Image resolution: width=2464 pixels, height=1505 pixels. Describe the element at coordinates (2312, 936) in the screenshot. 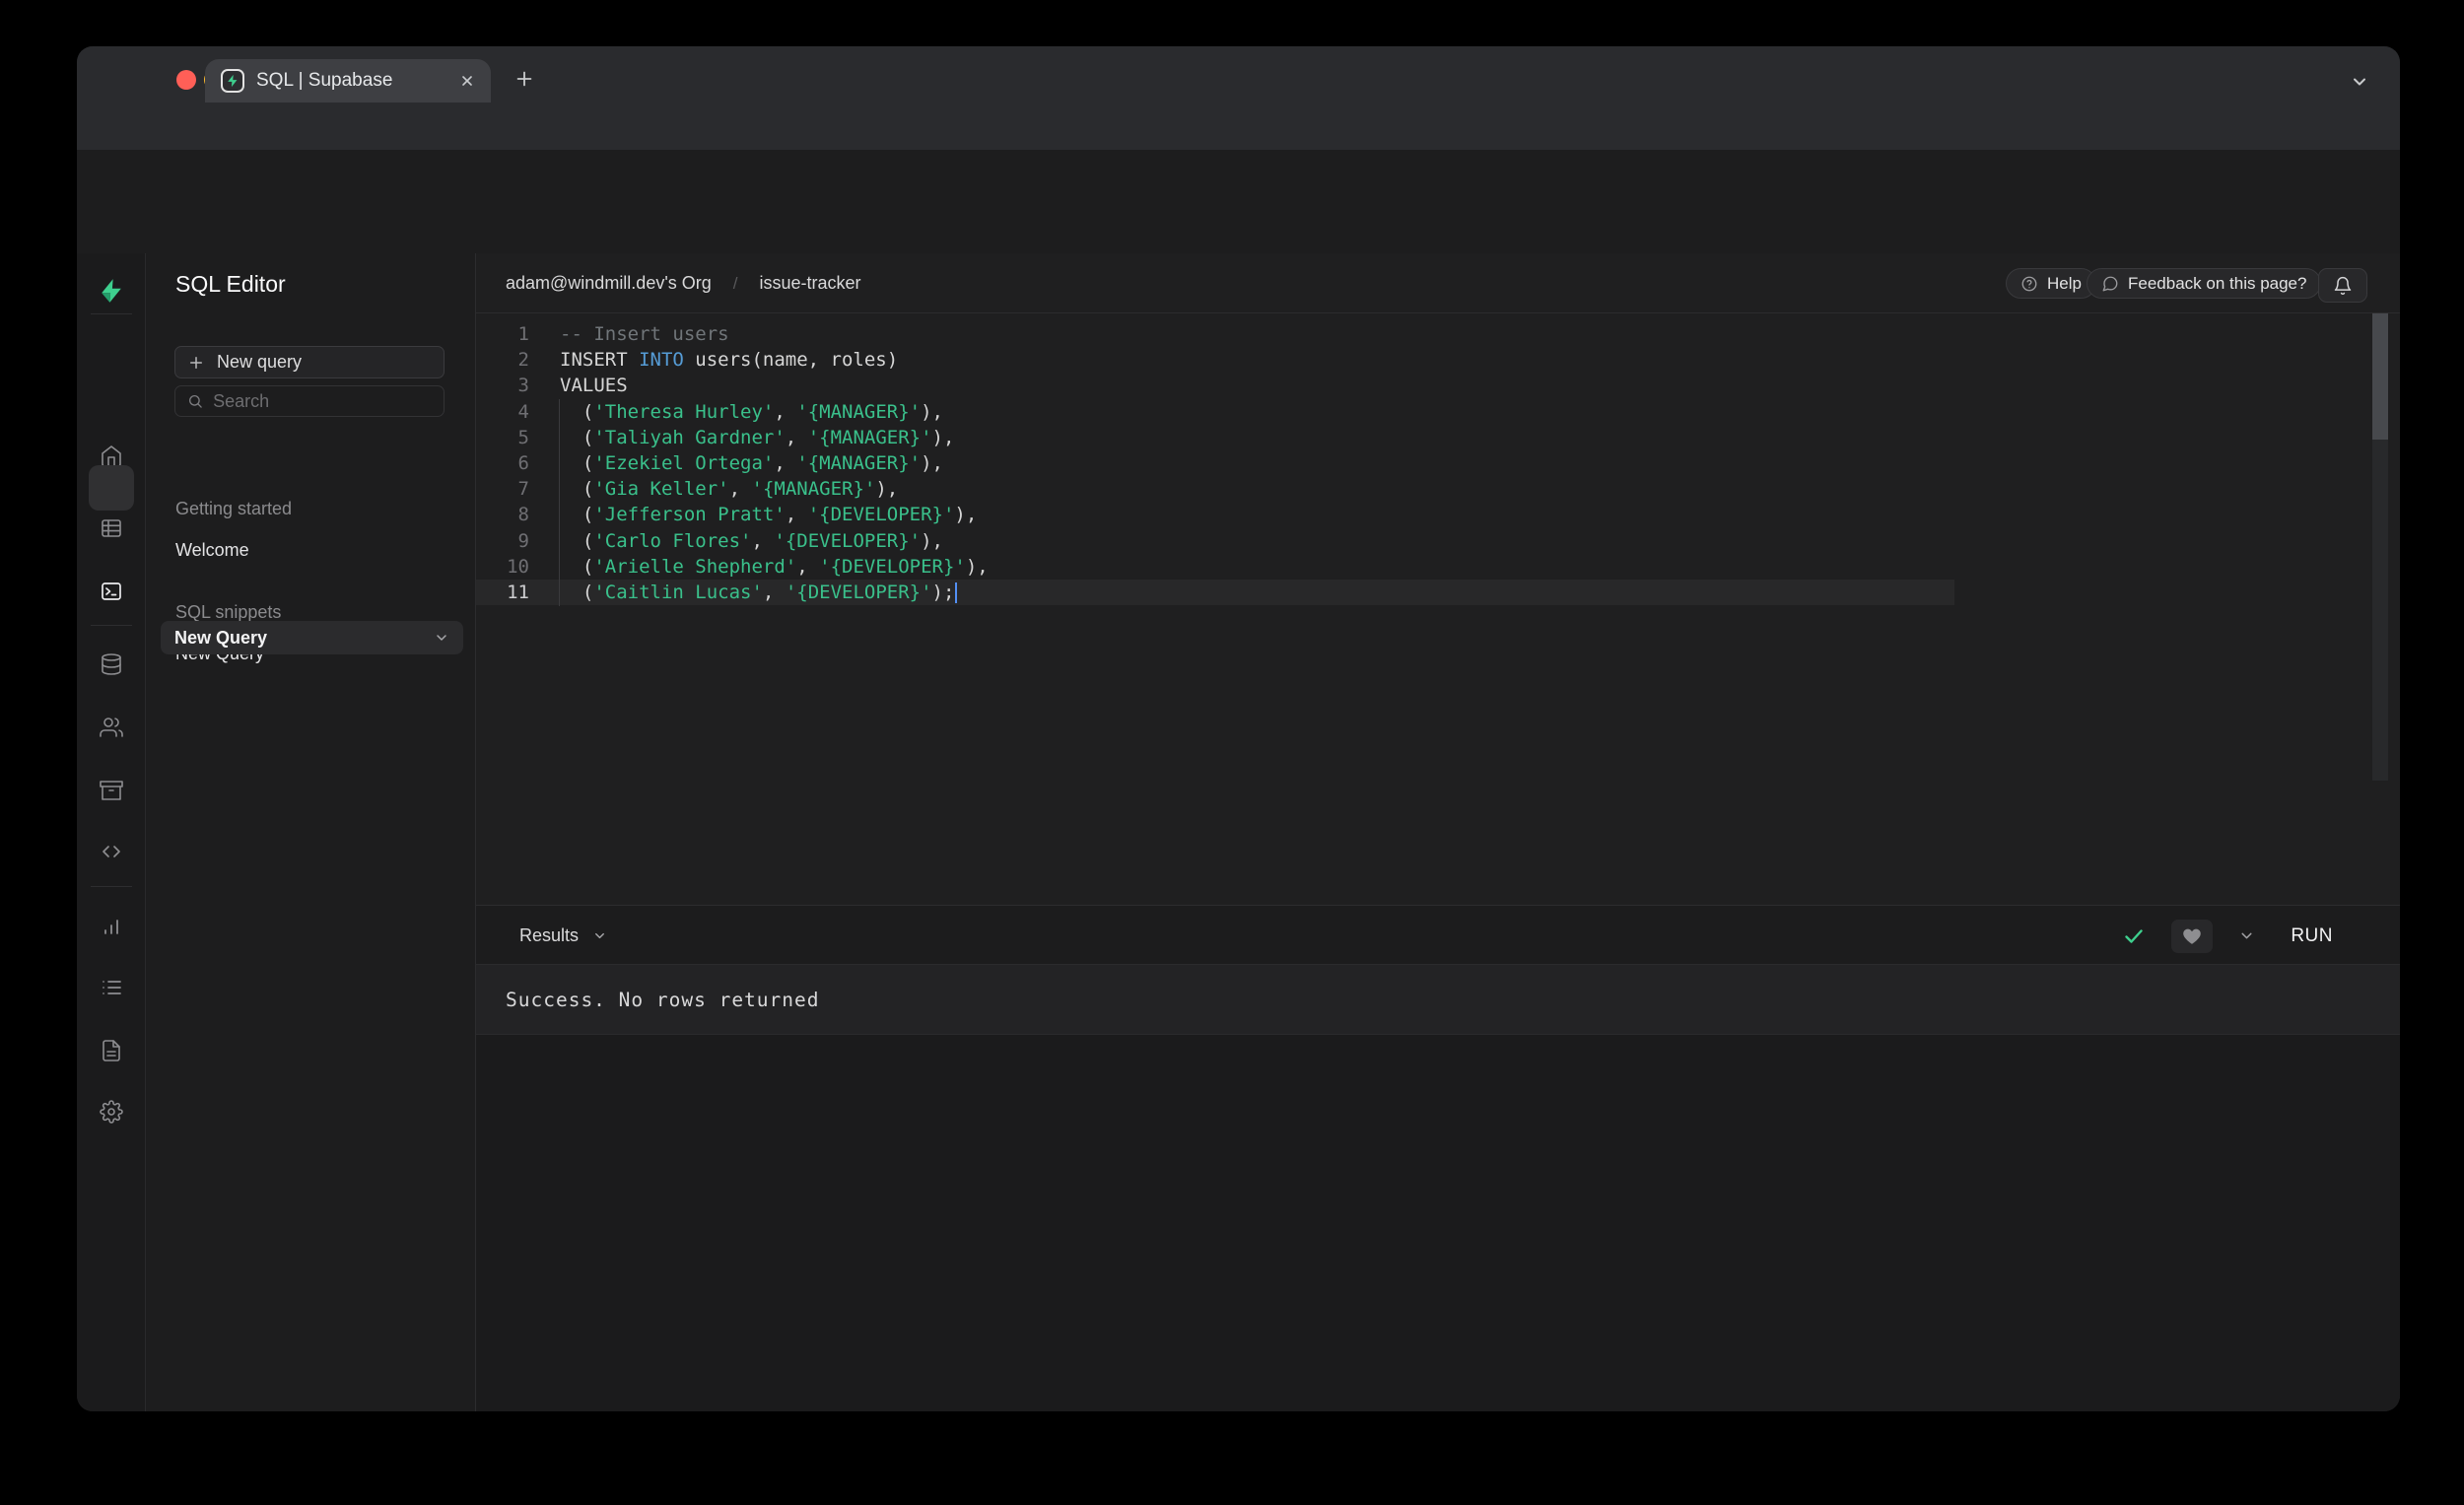

I see `run-button: RUN` at that location.